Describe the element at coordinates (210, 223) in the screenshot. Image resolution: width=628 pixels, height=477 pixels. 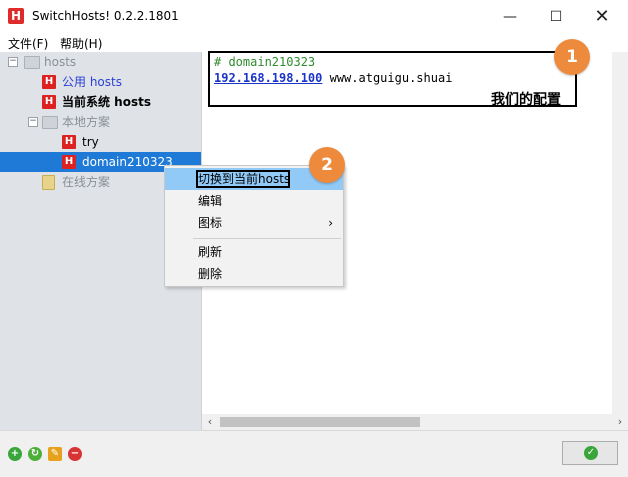
I see `ctx-label: 图标` at that location.